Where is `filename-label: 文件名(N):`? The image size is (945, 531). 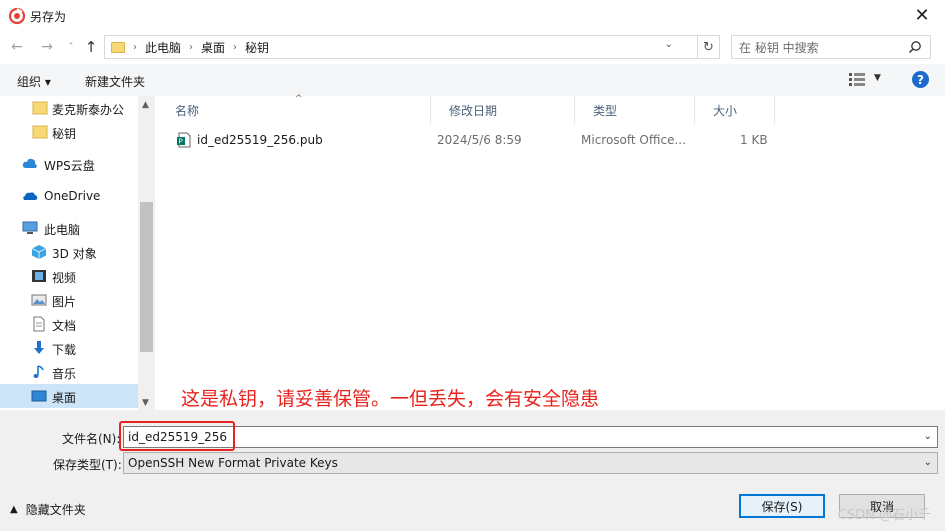
filename-label: 文件名(N): is located at coordinates (91, 439).